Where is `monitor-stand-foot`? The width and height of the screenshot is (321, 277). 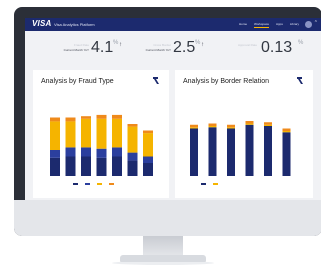 monitor-stand-foot is located at coordinates (163, 258).